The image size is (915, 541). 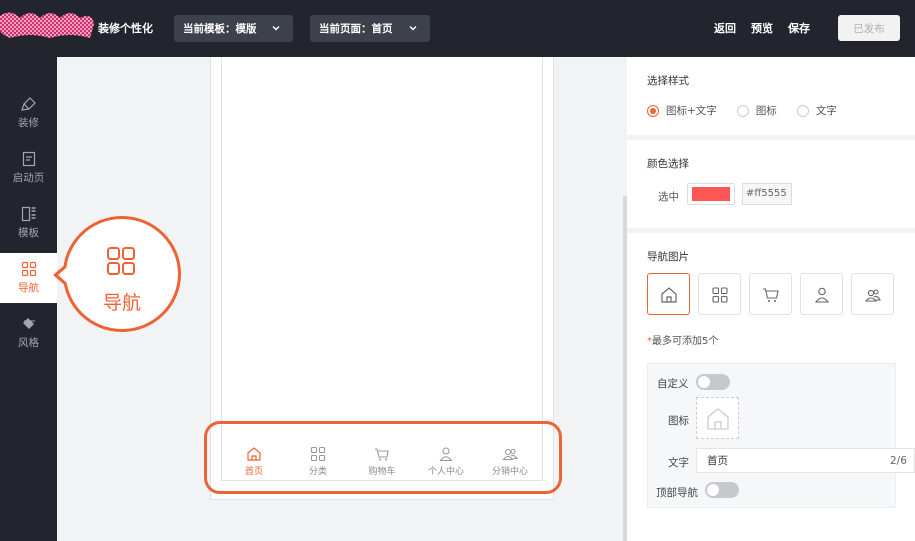 What do you see at coordinates (766, 111) in the screenshot?
I see `radio-label: 图标` at bounding box center [766, 111].